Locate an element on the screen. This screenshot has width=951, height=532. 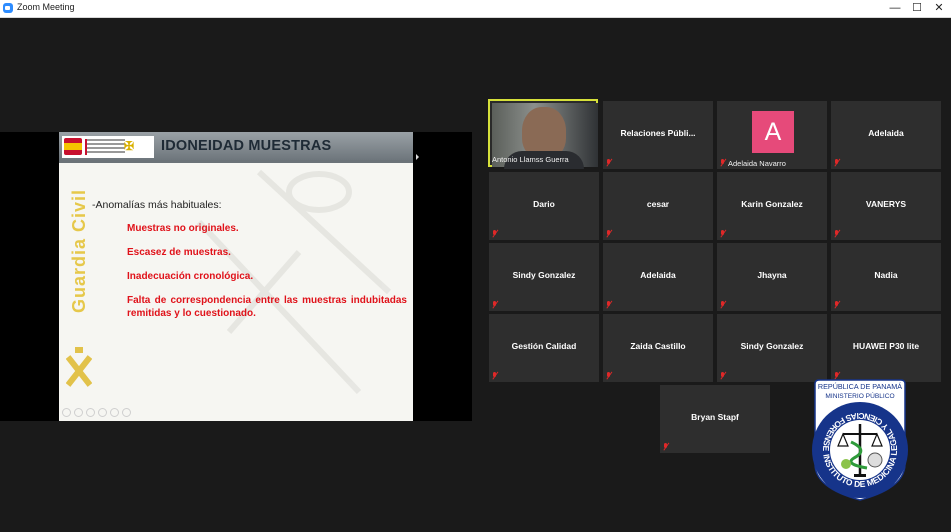
slide-bullet: Muestras no originales. is located at coordinates (183, 228).